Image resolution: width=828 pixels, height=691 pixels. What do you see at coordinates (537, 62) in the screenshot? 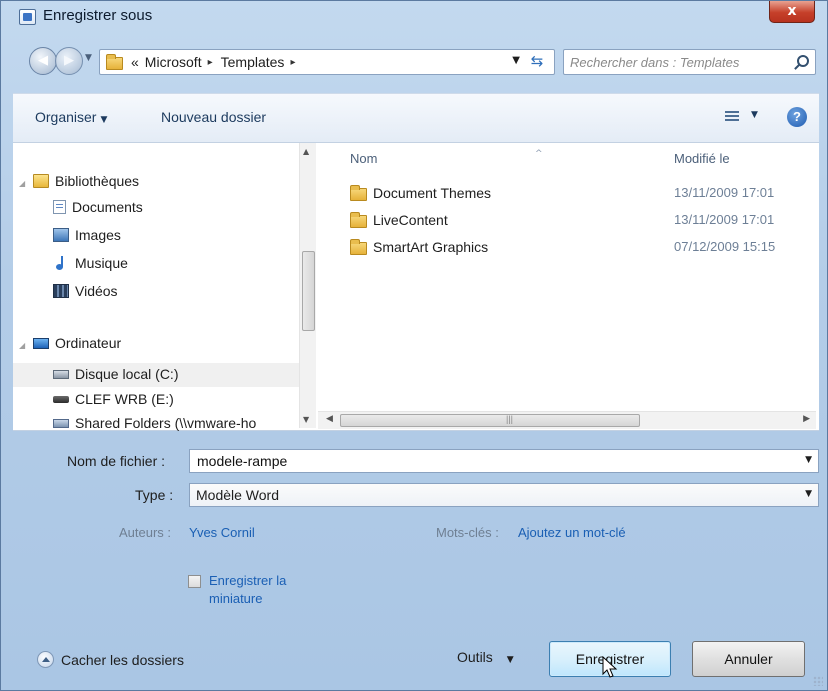
I see `refresh-icon: ⇆` at bounding box center [537, 62].